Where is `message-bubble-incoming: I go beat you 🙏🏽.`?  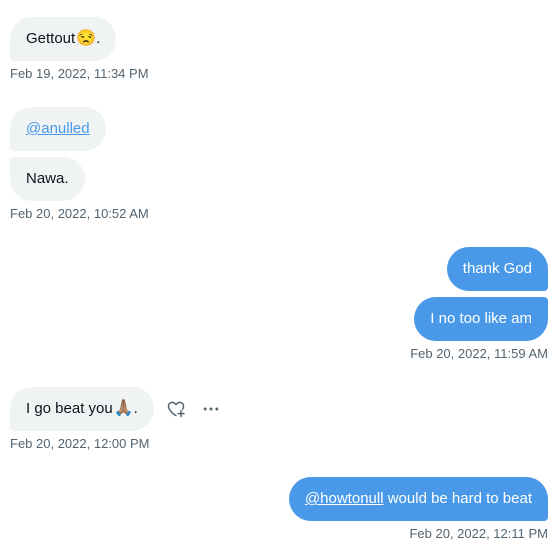
message-bubble-incoming: I go beat you 🙏🏽. is located at coordinates (82, 409).